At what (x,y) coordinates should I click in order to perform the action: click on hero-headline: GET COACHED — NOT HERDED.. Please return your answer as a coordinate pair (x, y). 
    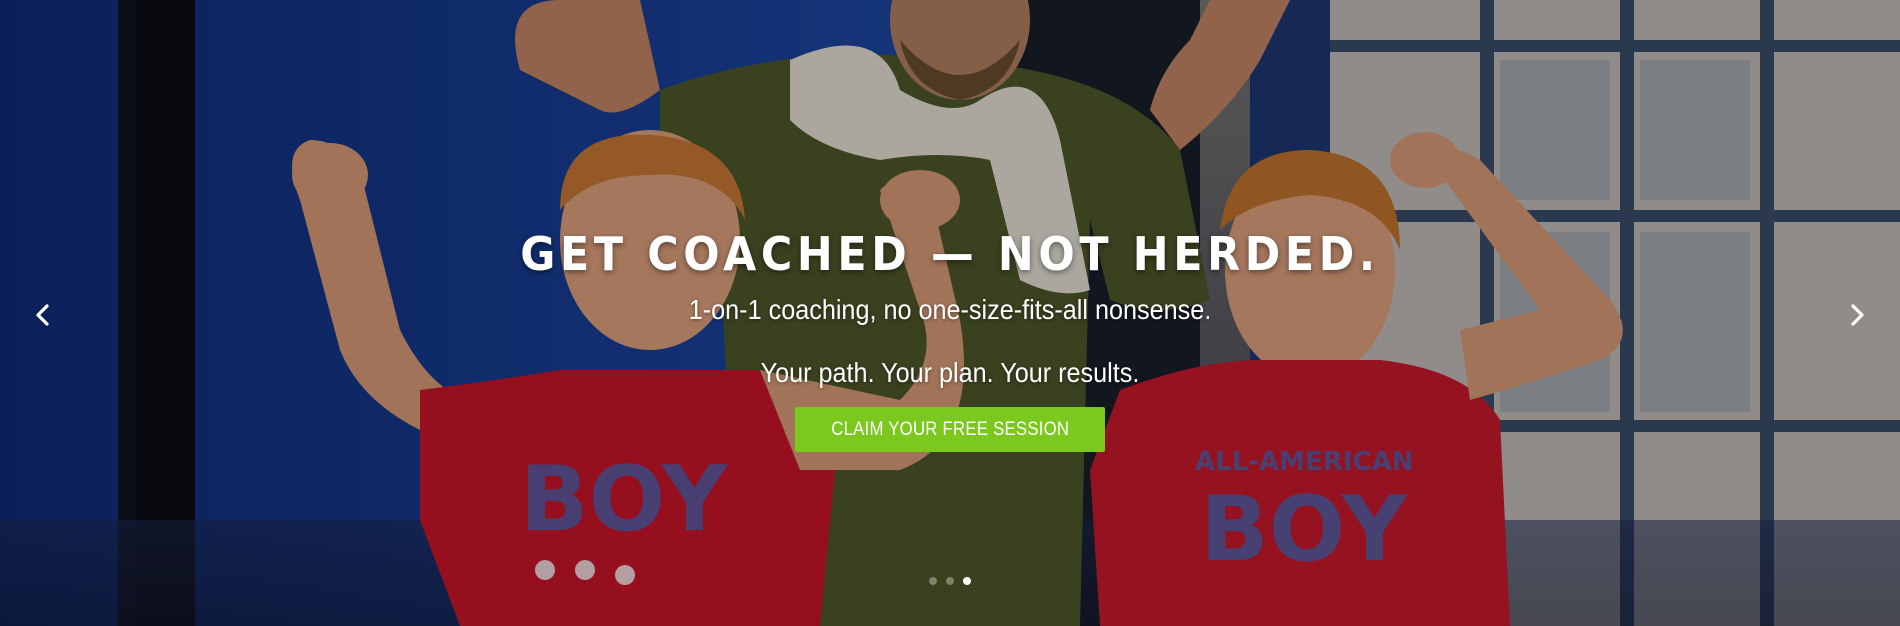
    Looking at the image, I should click on (950, 254).